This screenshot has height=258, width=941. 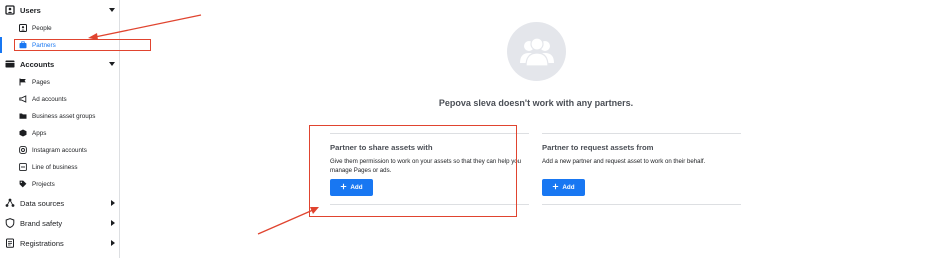 What do you see at coordinates (10, 10) in the screenshot?
I see `users-icon` at bounding box center [10, 10].